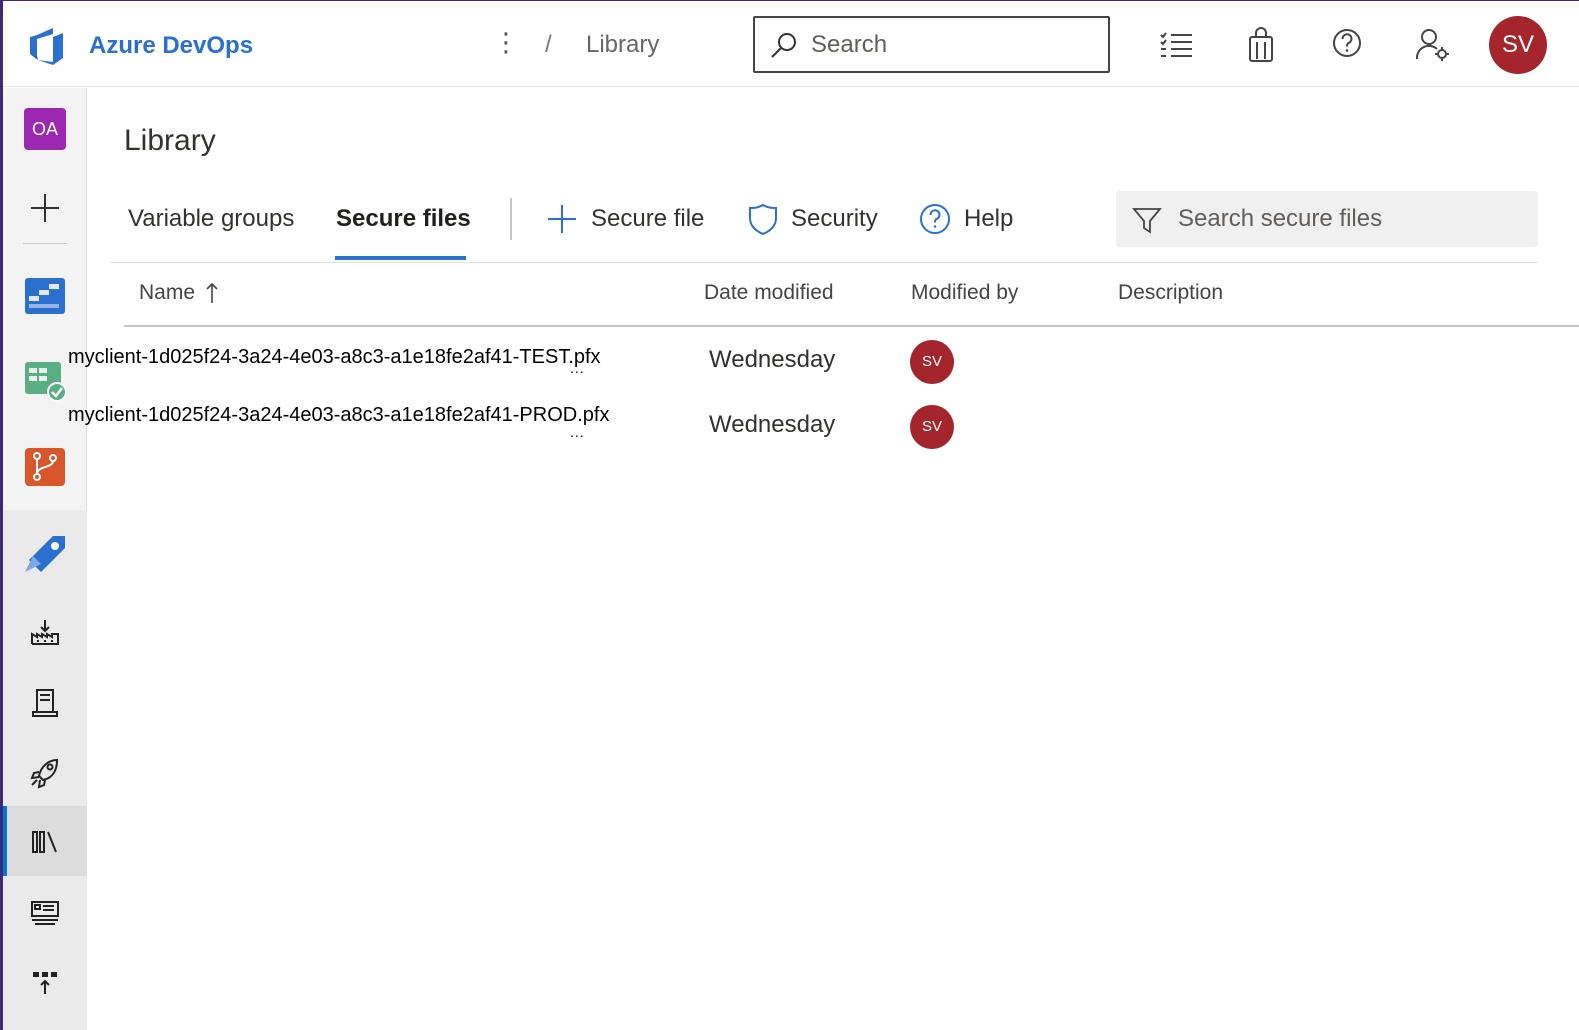 Image resolution: width=1579 pixels, height=1030 pixels. What do you see at coordinates (989, 218) in the screenshot?
I see `help-label: Help` at bounding box center [989, 218].